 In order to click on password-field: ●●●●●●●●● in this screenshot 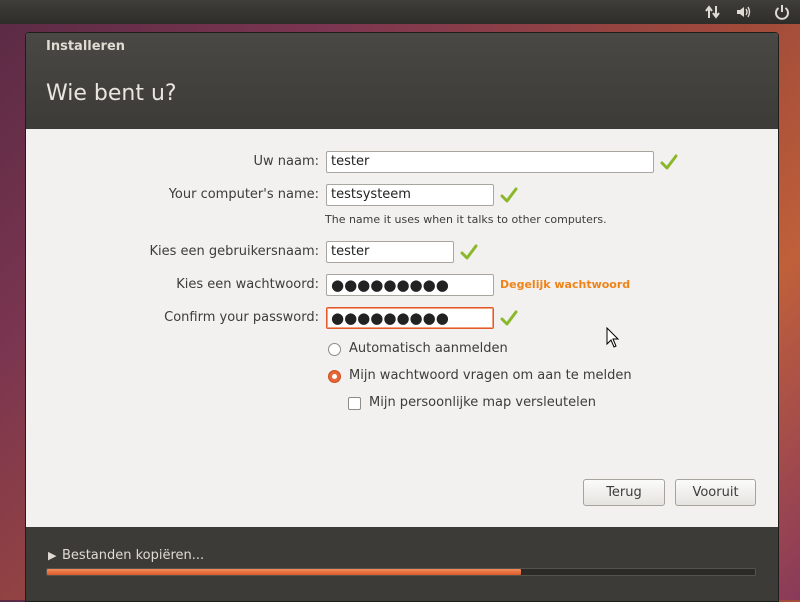, I will do `click(410, 285)`.